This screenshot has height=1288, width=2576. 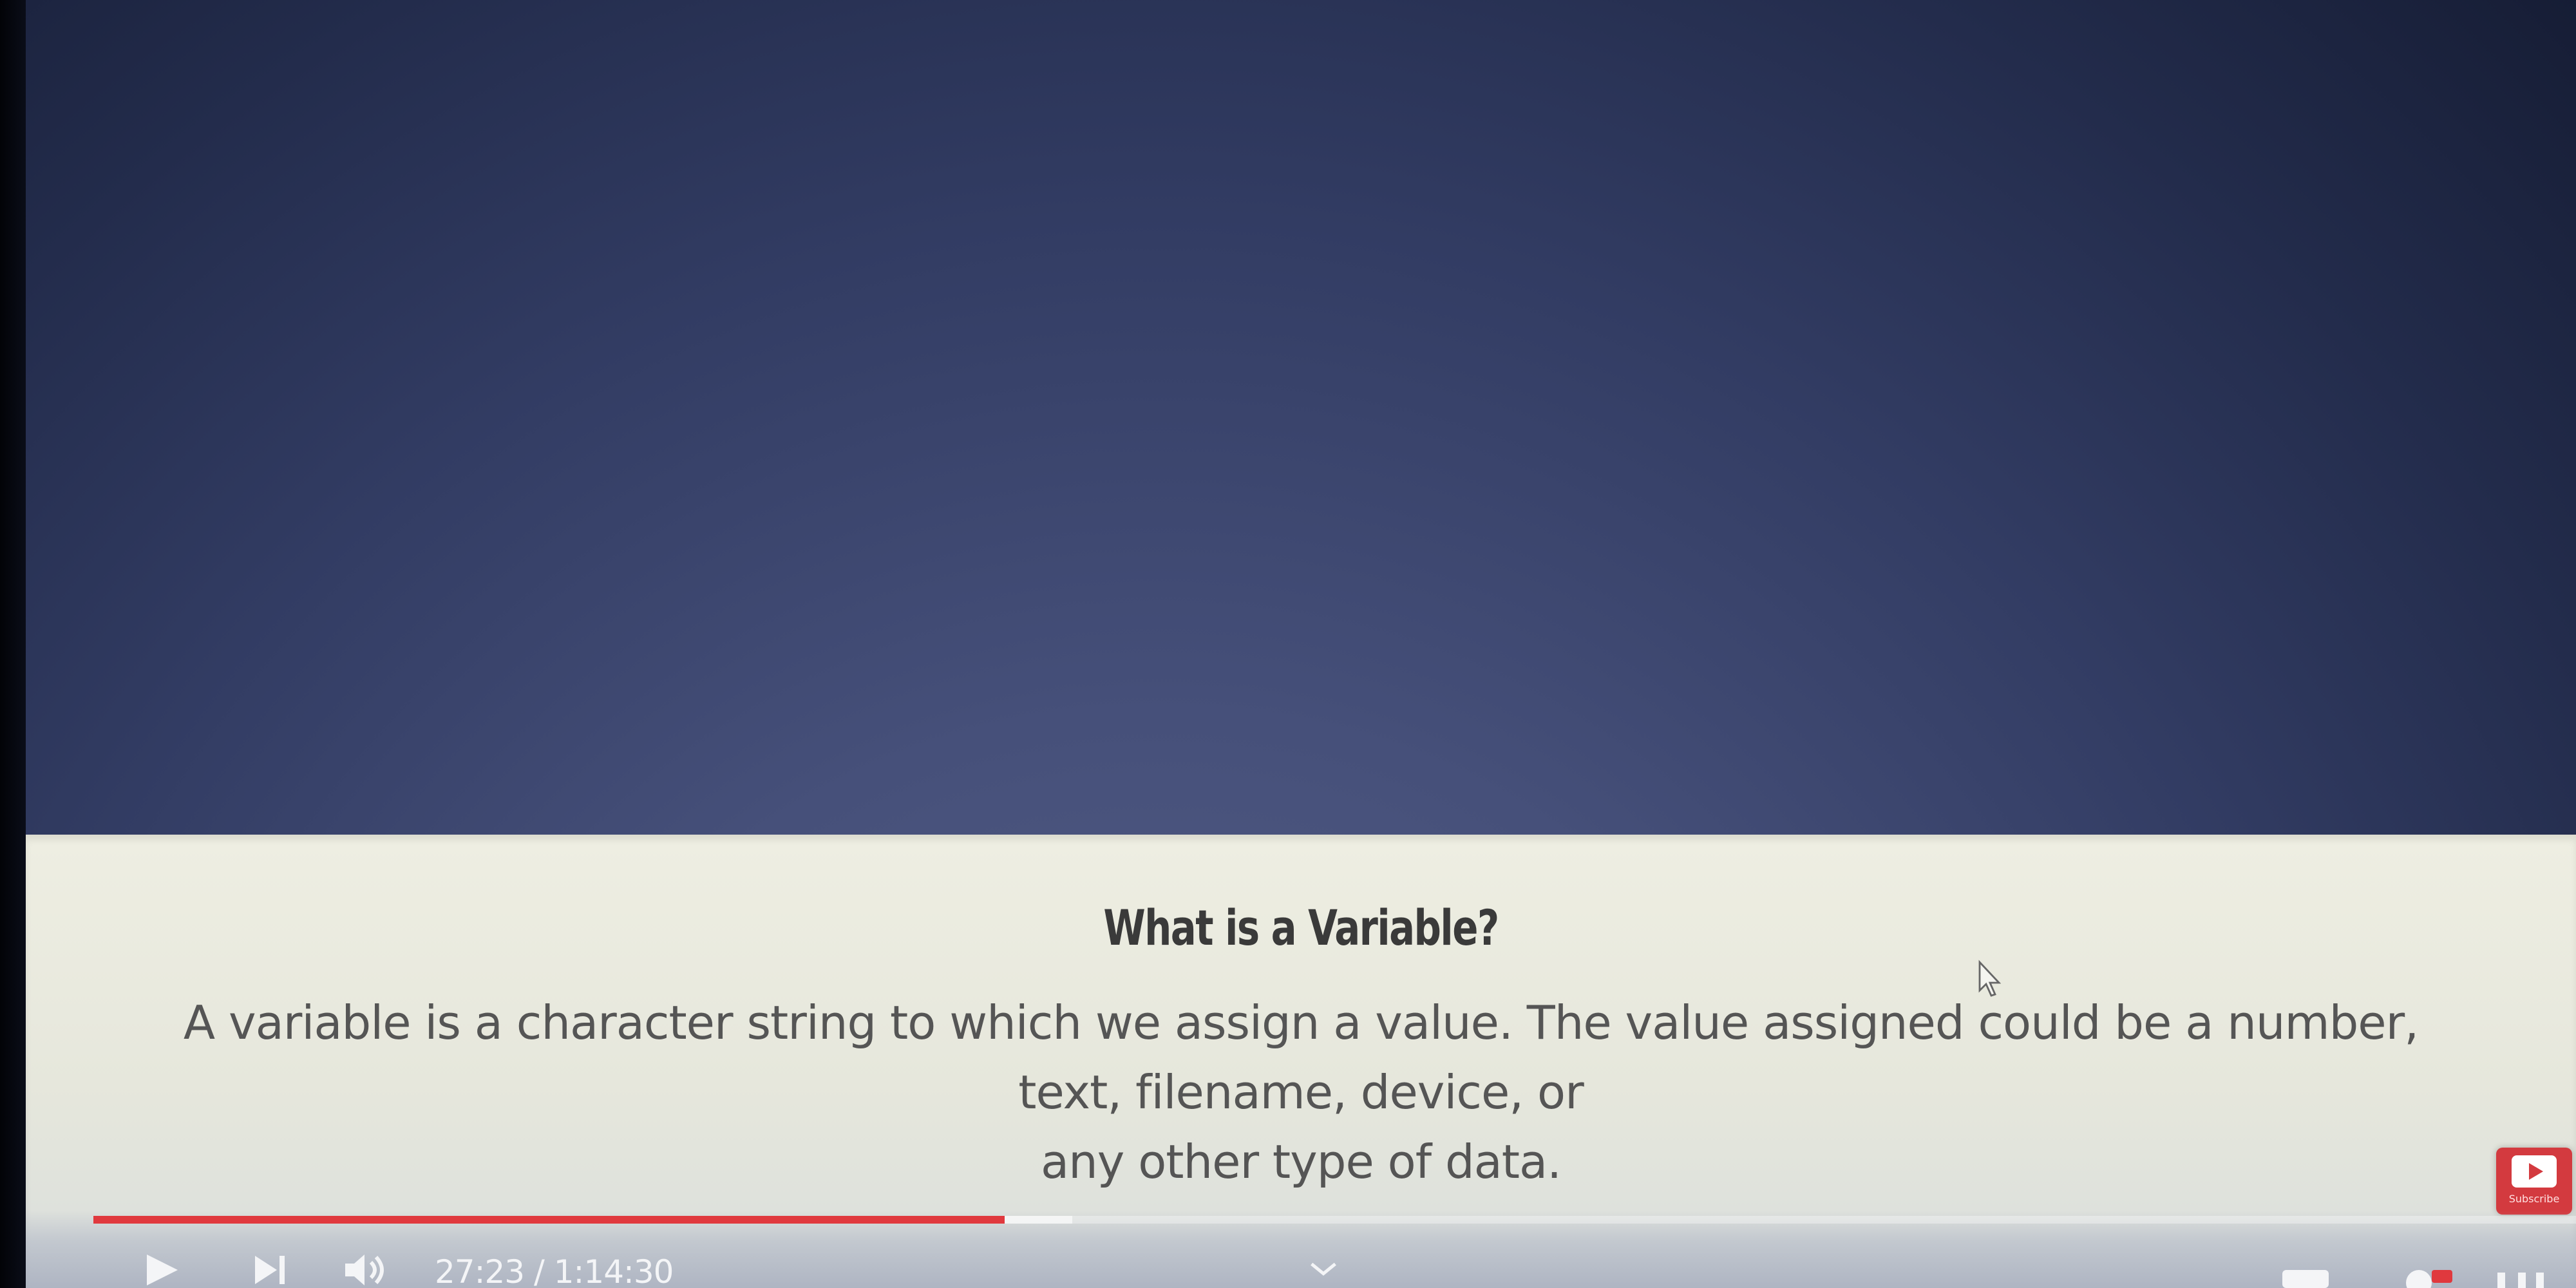 What do you see at coordinates (2521, 1277) in the screenshot?
I see `theater-icon` at bounding box center [2521, 1277].